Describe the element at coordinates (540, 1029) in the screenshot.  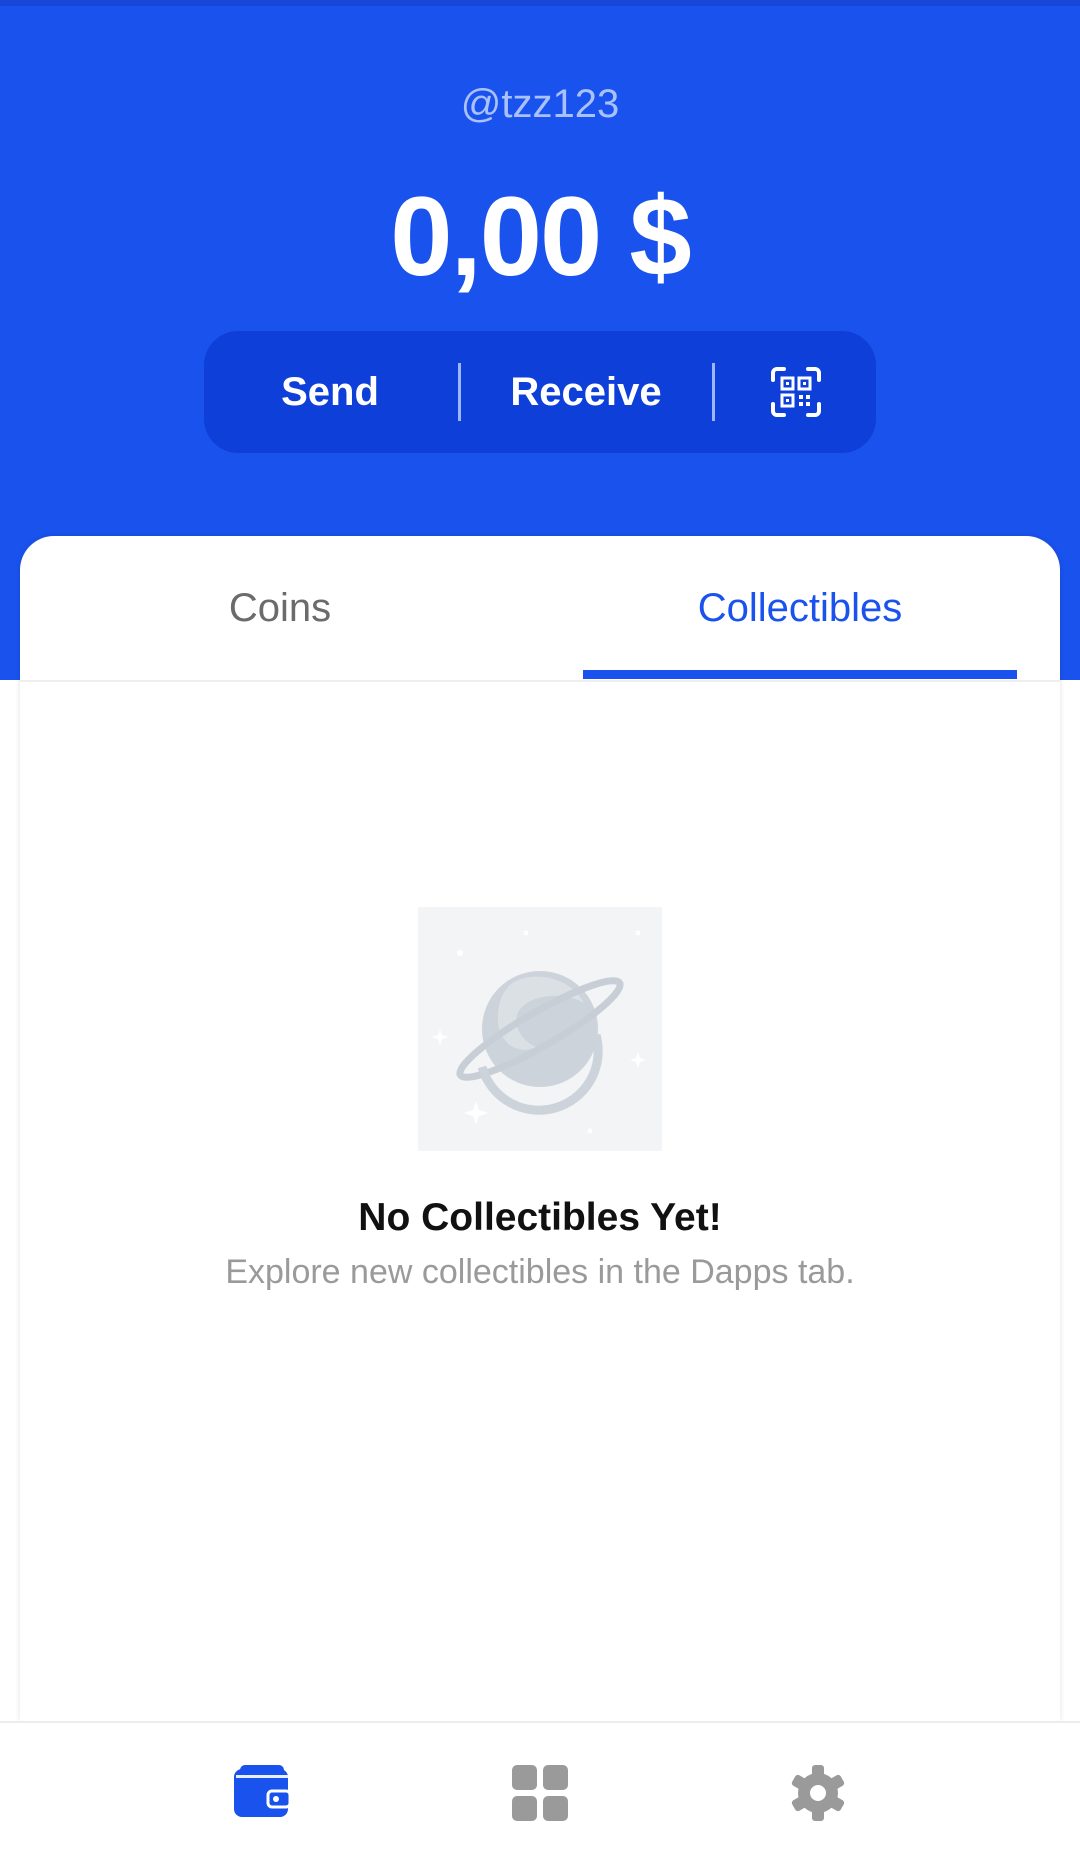
I see `planet-illustration` at that location.